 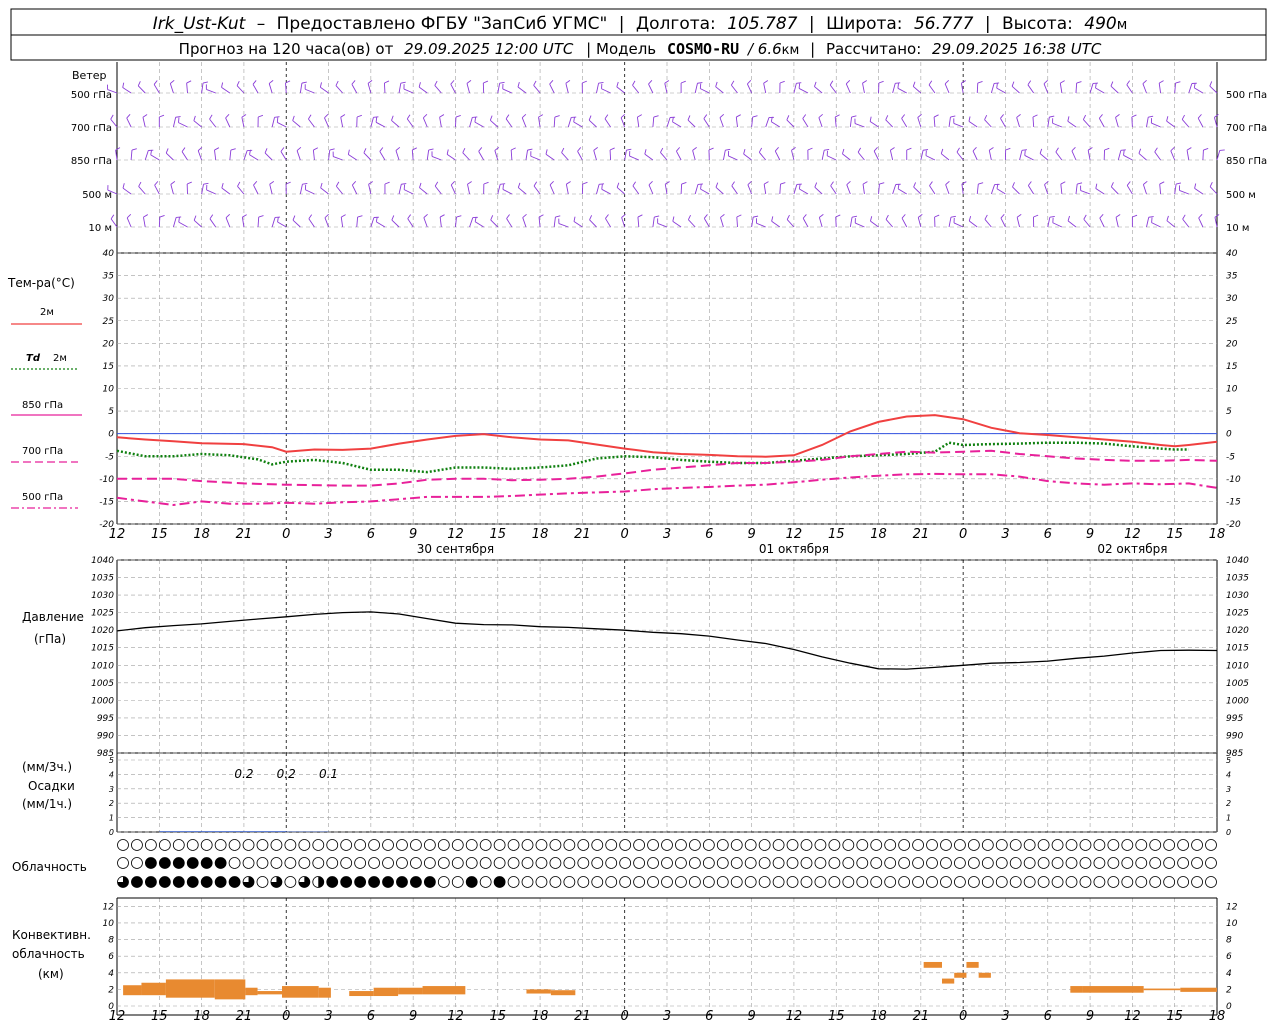 What do you see at coordinates (109, 457) in the screenshot?
I see `temp-tick-label: -5` at bounding box center [109, 457].